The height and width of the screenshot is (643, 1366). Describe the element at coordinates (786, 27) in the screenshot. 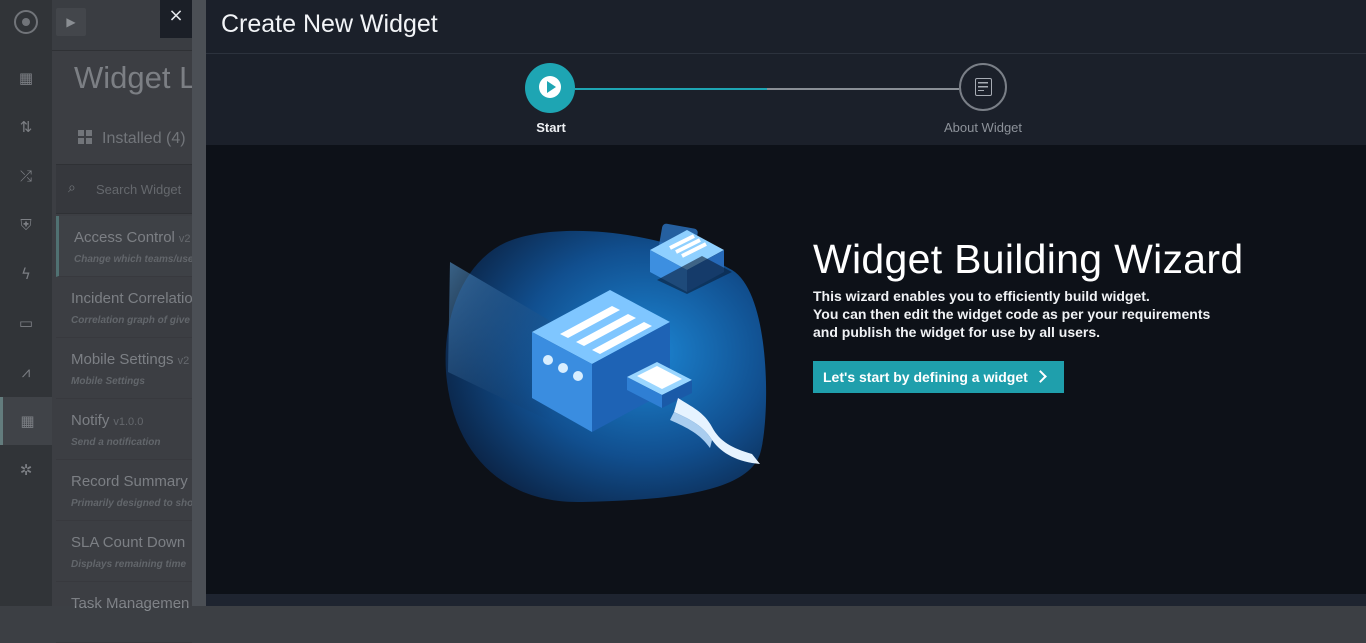

I see `modal-header: Create New Widget` at that location.